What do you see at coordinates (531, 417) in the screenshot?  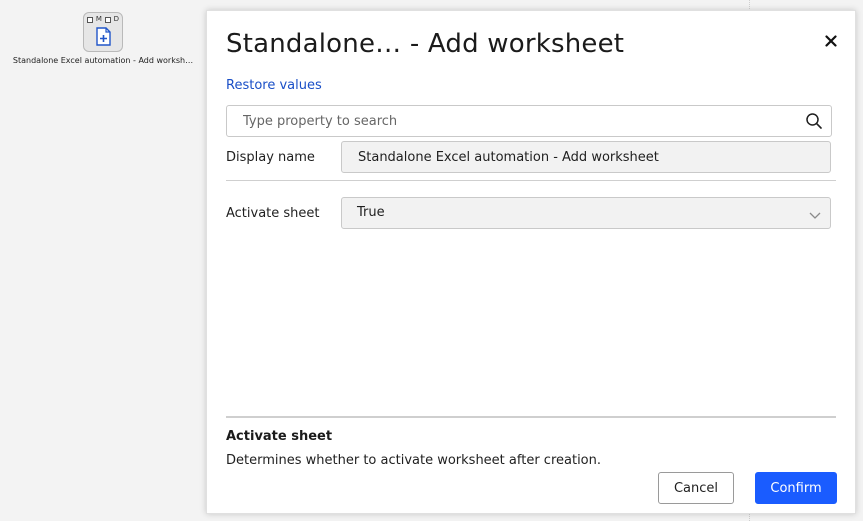 I see `help-divider` at bounding box center [531, 417].